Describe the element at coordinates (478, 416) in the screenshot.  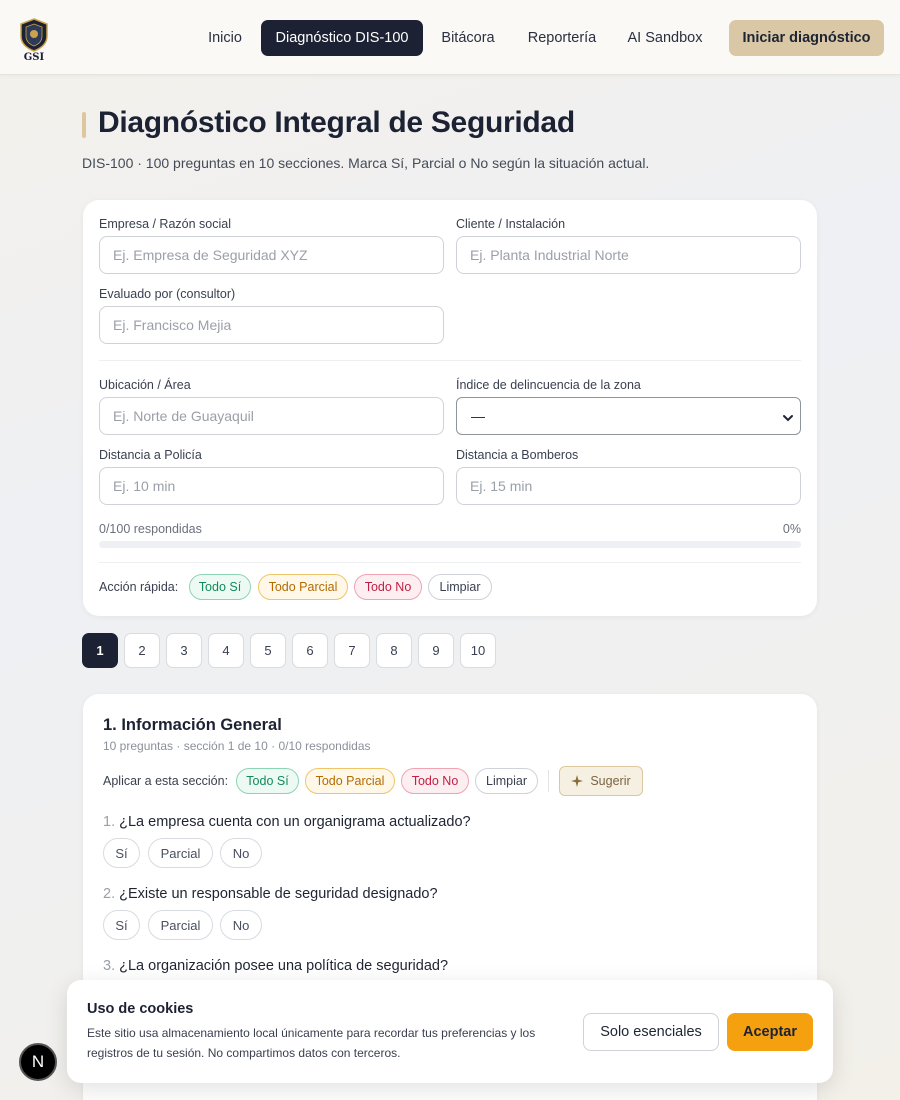
I see `indice-select-value: —` at that location.